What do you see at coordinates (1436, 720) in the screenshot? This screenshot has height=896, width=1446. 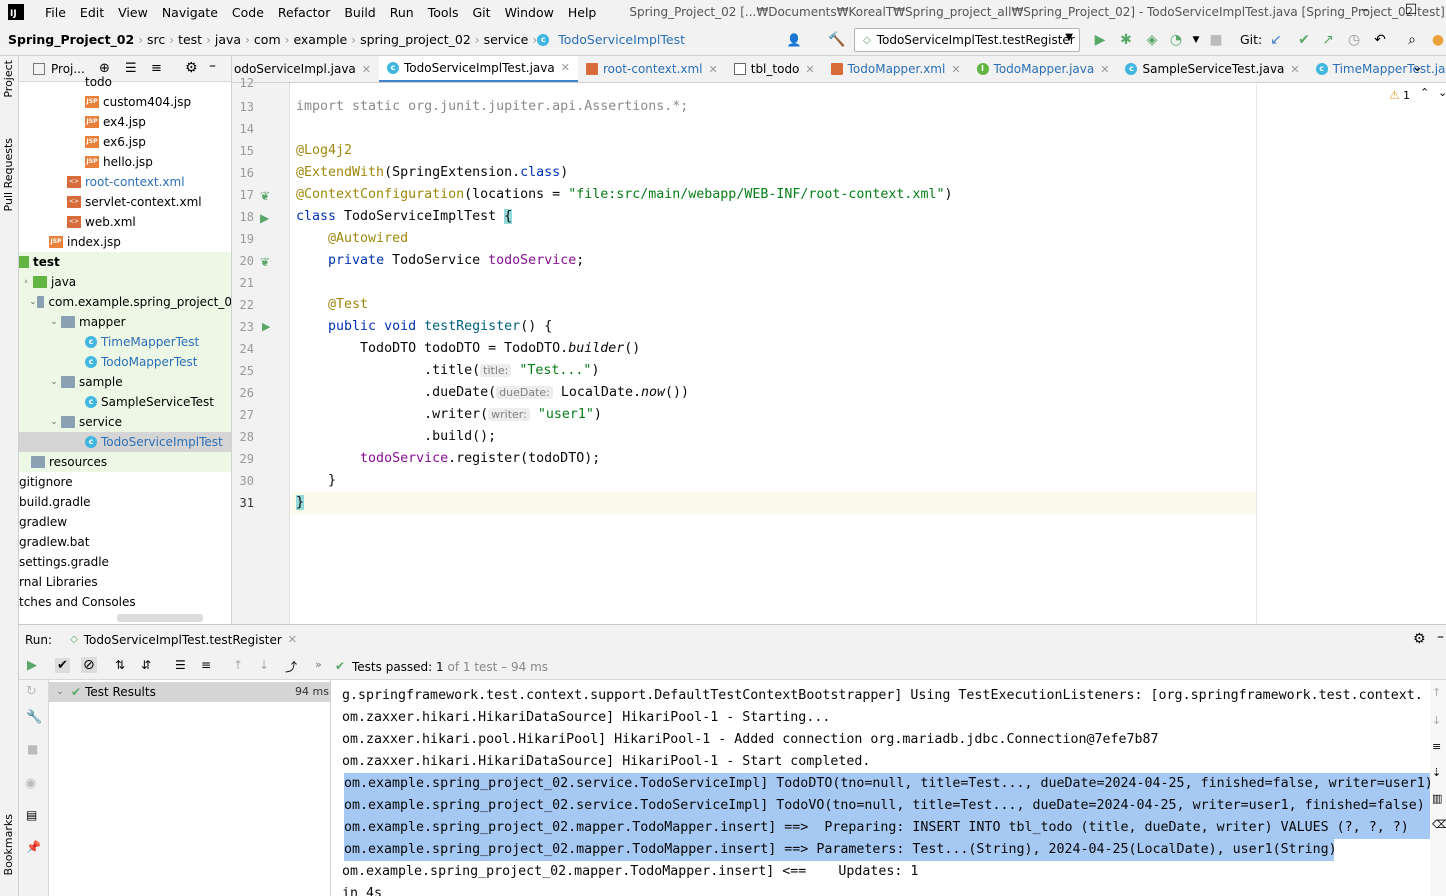 I see `scroll-down-icon: ↓` at bounding box center [1436, 720].